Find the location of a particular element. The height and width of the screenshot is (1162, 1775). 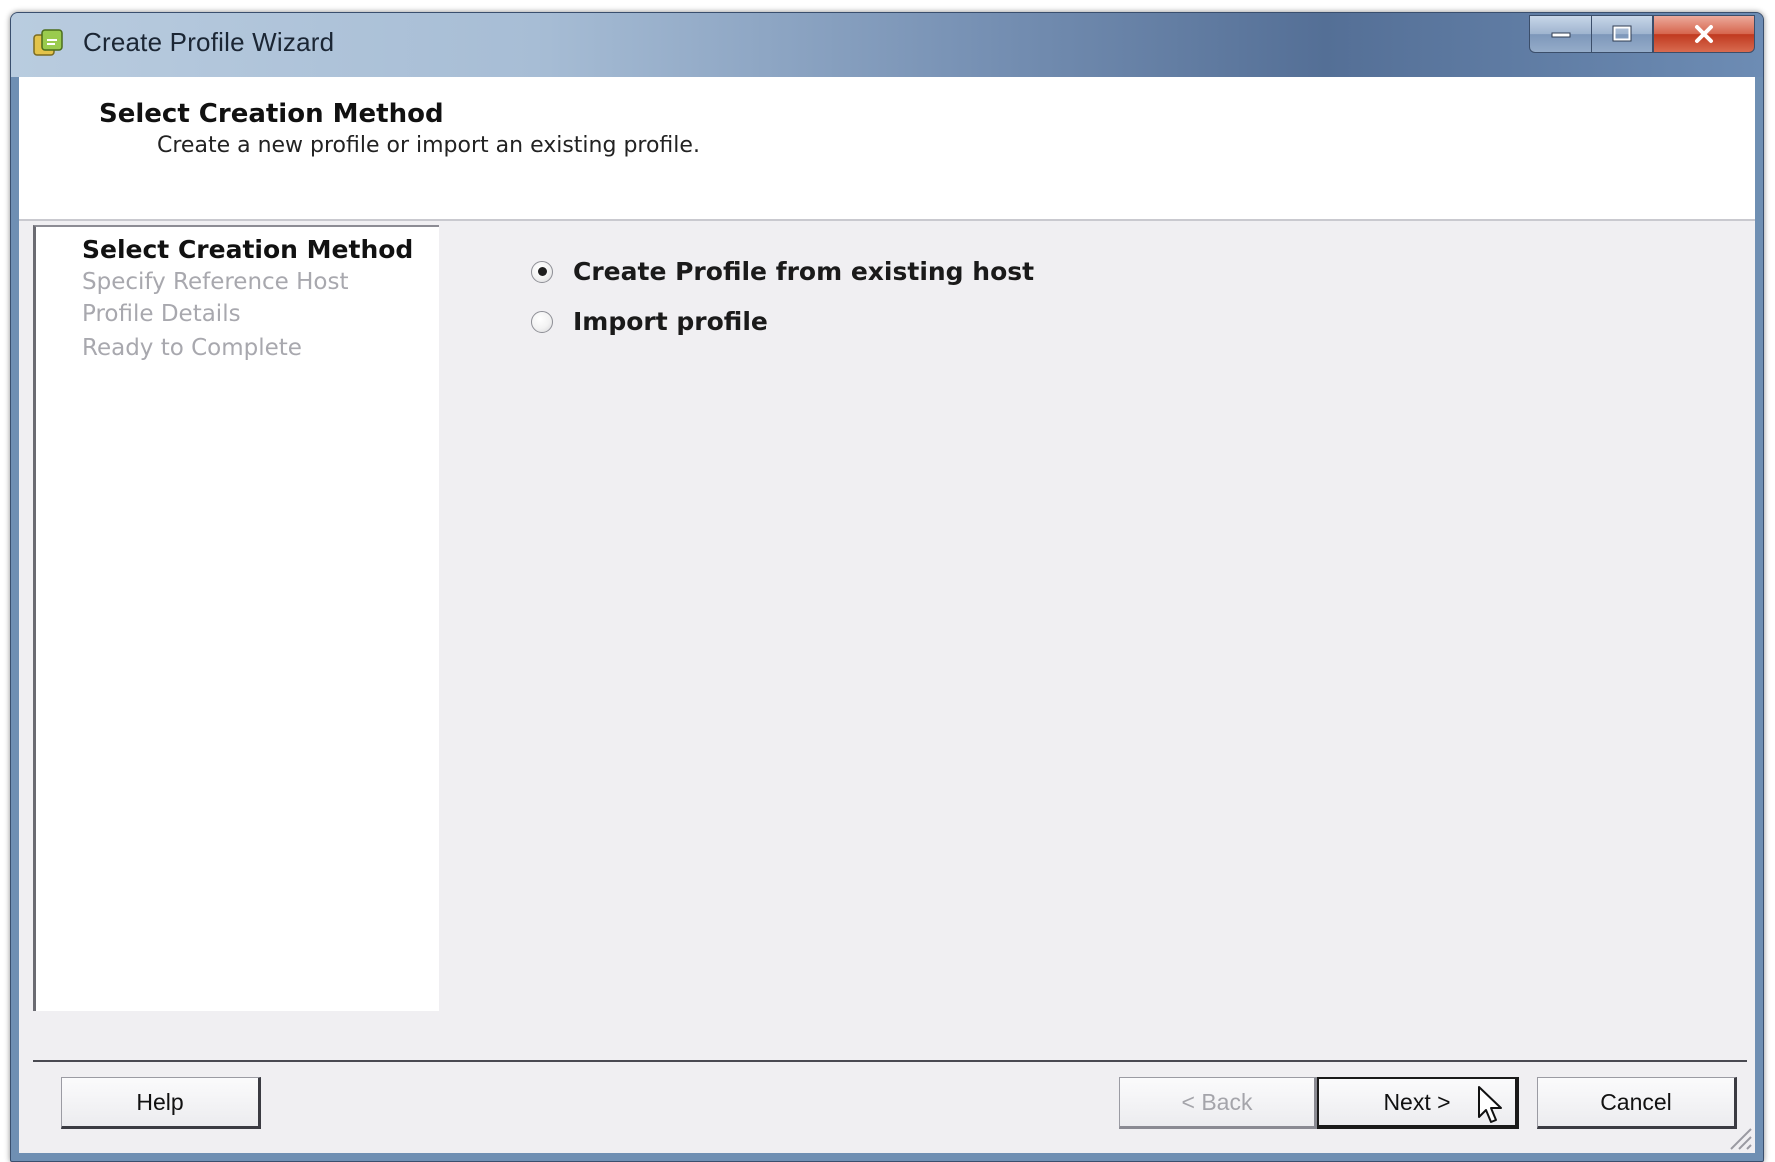

step-ready-to-complete: Ready to Complete is located at coordinates (192, 348).